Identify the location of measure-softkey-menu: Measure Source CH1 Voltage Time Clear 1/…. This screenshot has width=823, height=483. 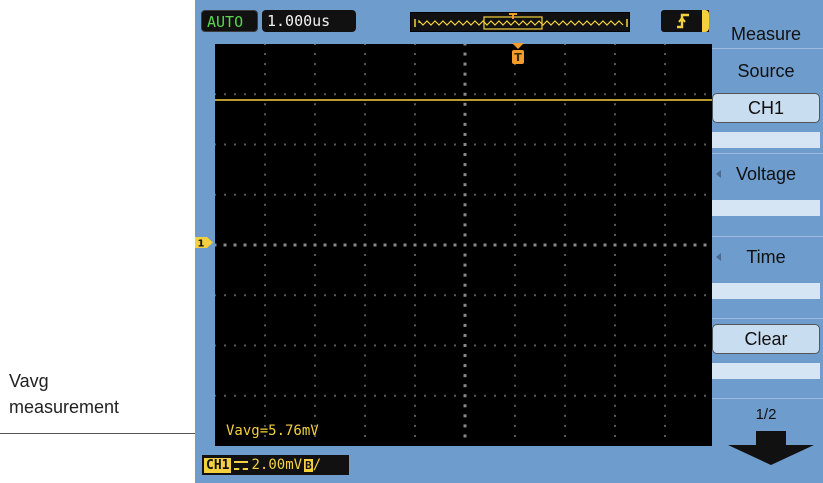
(767, 250).